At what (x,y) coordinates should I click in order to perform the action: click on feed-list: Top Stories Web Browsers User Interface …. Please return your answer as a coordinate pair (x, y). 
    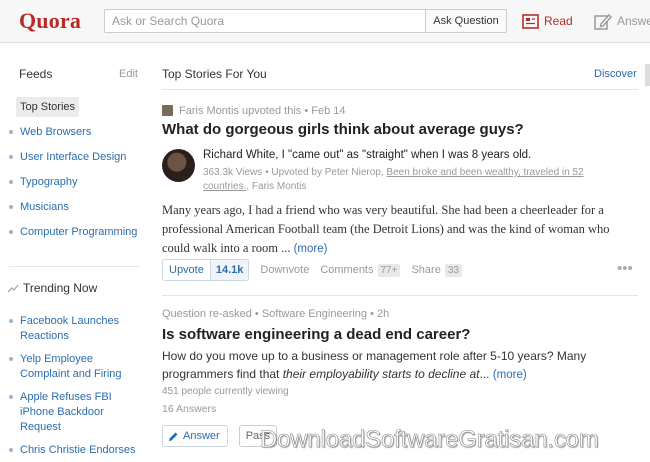
    Looking at the image, I should click on (74, 172).